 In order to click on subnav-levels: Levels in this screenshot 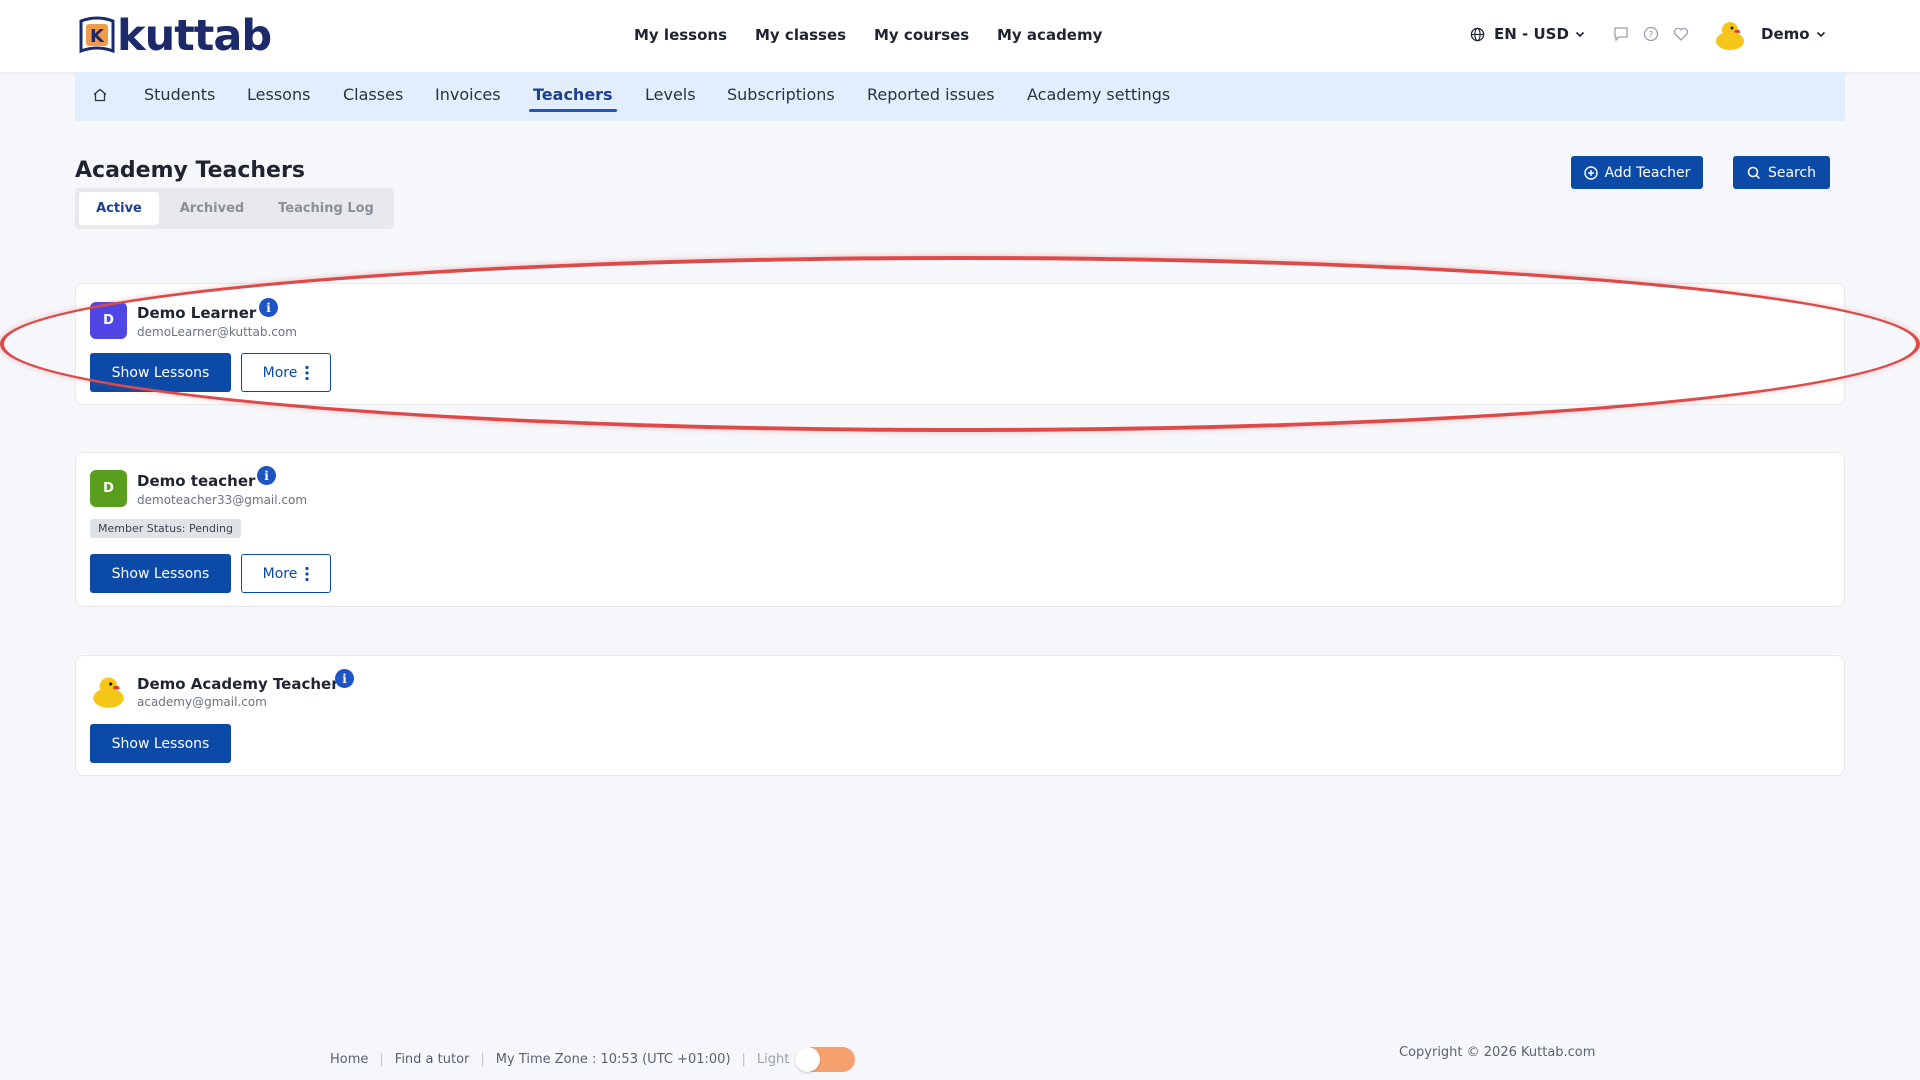, I will do `click(670, 94)`.